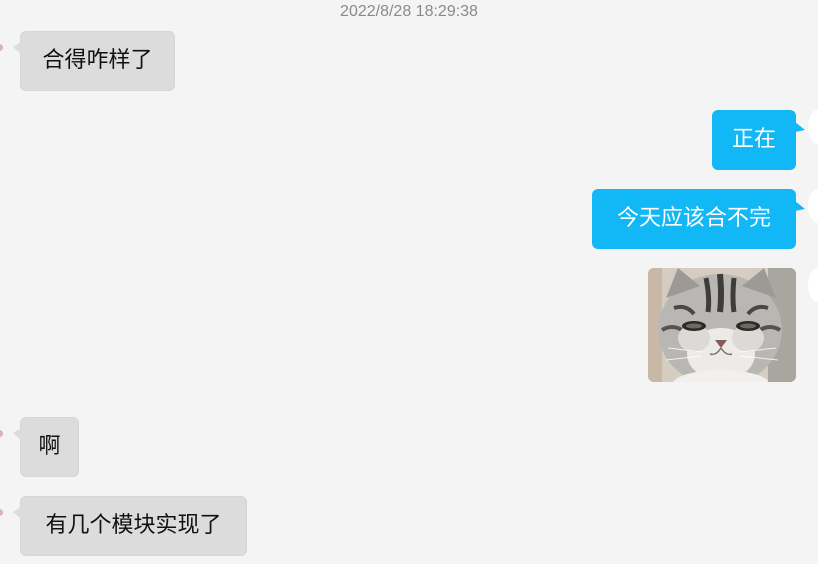 The width and height of the screenshot is (818, 564). I want to click on outgoing-message-bubble: 今天应该合不完, so click(698, 219).